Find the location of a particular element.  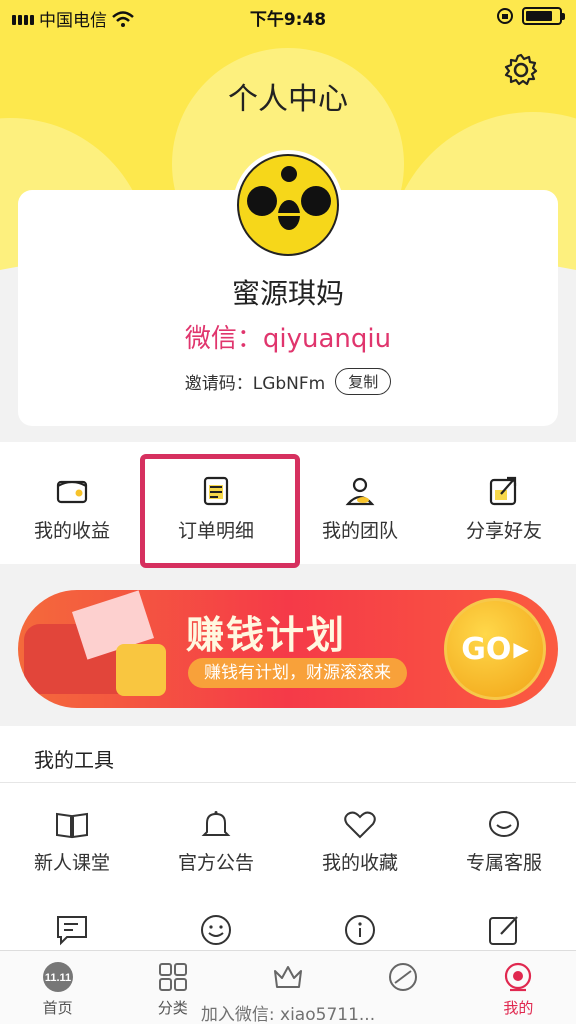

tool-newbie-class: 新人课堂 is located at coordinates (72, 842).